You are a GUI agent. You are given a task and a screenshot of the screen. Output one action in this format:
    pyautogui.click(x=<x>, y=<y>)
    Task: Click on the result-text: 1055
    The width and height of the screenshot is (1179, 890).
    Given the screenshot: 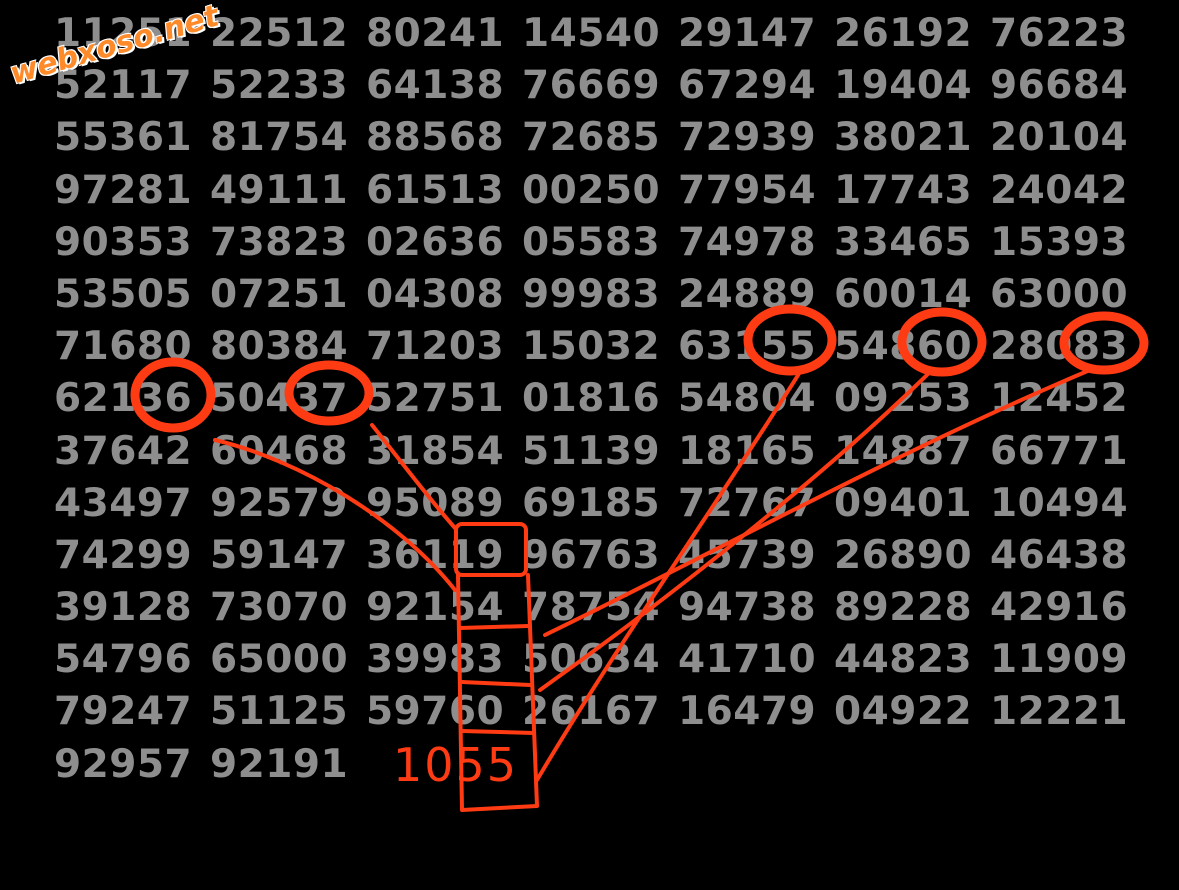 What is the action you would take?
    pyautogui.click(x=456, y=765)
    